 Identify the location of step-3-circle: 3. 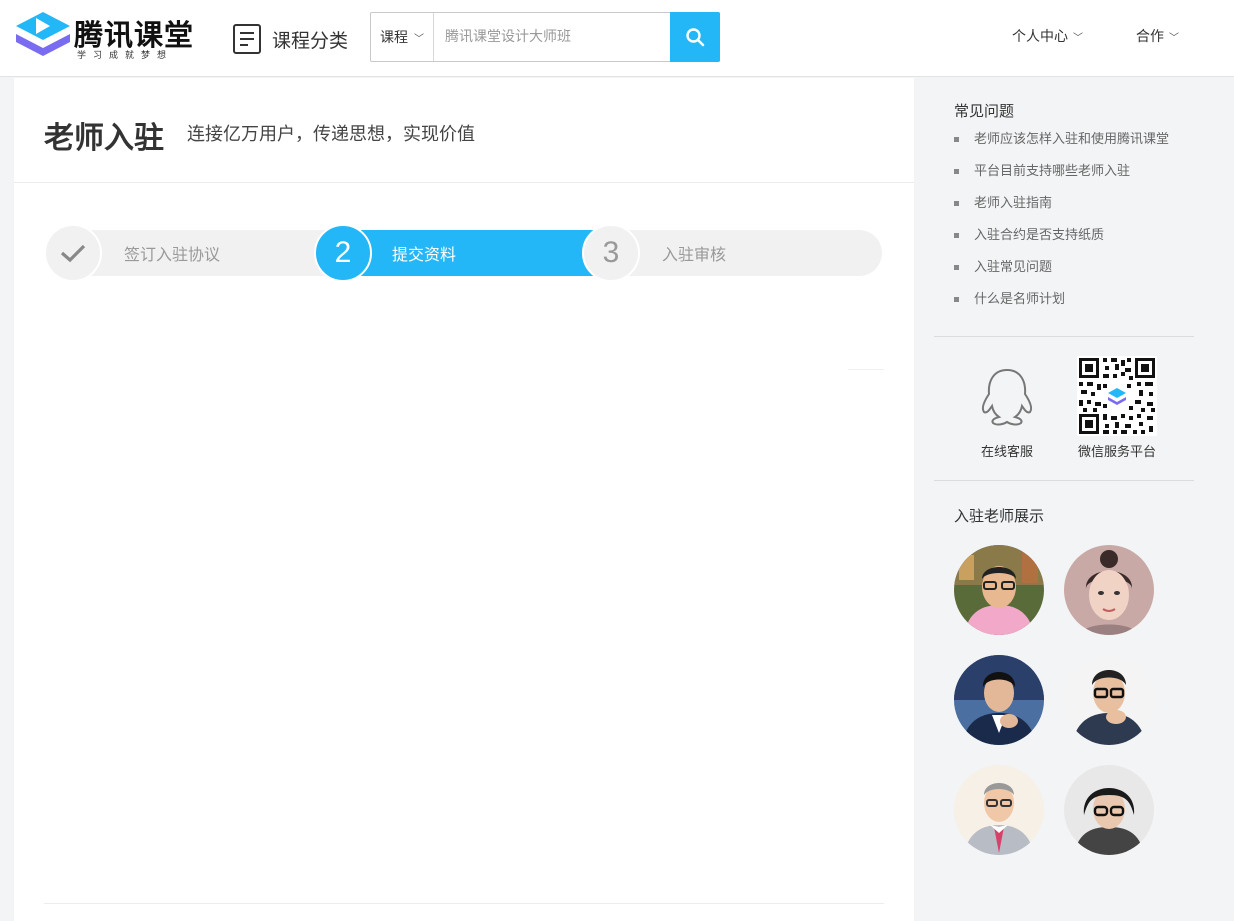
(611, 253).